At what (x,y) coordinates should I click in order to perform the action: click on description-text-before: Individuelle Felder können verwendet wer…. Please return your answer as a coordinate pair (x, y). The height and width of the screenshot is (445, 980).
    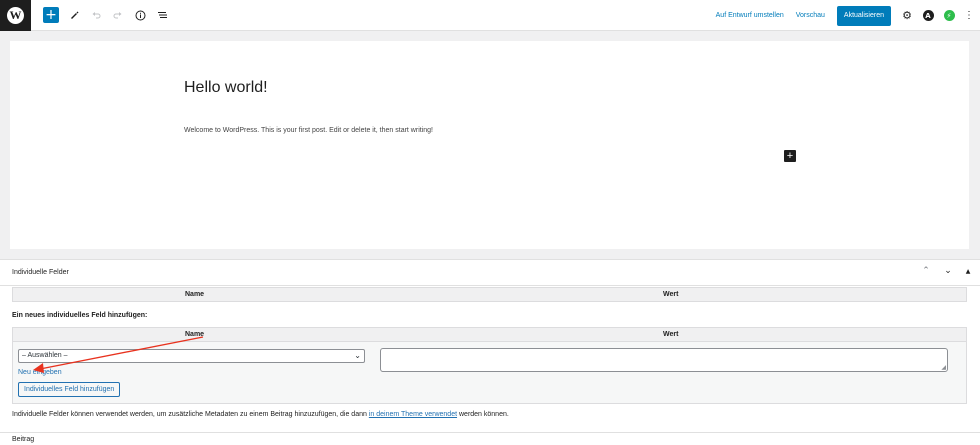
    Looking at the image, I should click on (190, 414).